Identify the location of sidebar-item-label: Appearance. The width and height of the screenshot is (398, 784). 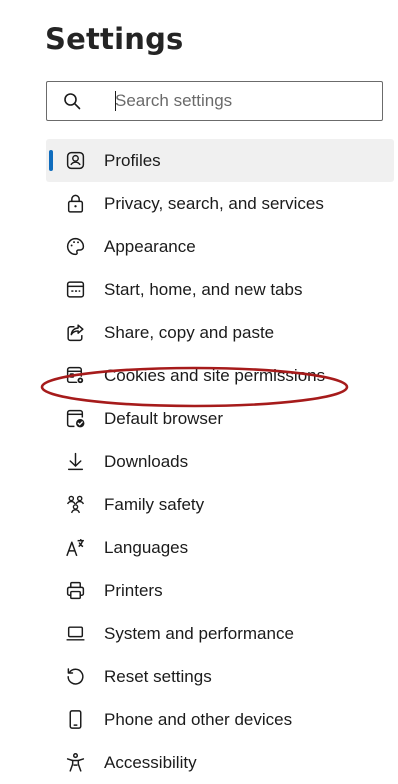
(150, 246).